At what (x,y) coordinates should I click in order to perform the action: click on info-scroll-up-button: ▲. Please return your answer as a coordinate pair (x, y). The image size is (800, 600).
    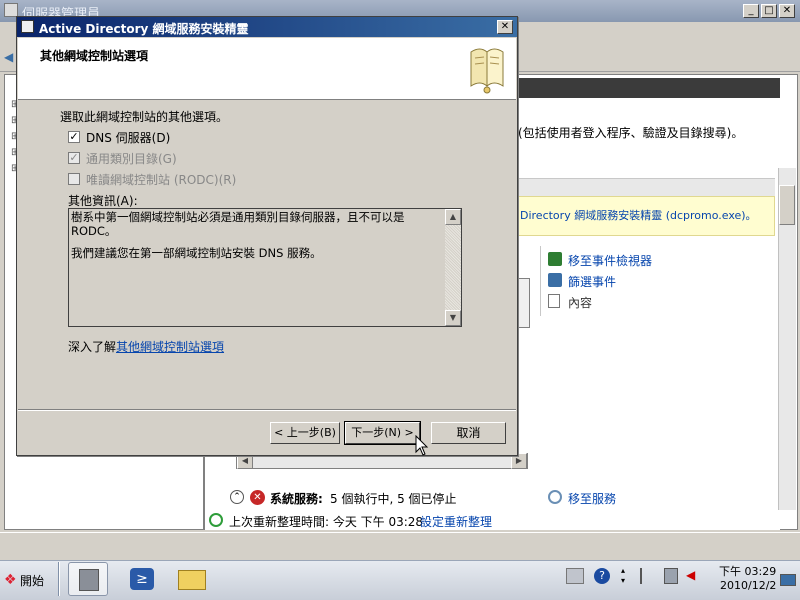
    Looking at the image, I should click on (453, 217).